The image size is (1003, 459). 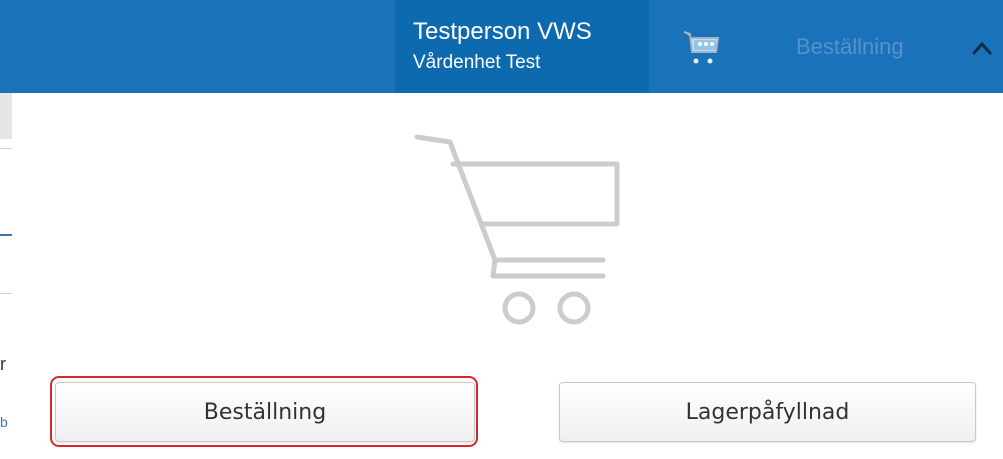 What do you see at coordinates (3, 364) in the screenshot?
I see `truncated-text: r` at bounding box center [3, 364].